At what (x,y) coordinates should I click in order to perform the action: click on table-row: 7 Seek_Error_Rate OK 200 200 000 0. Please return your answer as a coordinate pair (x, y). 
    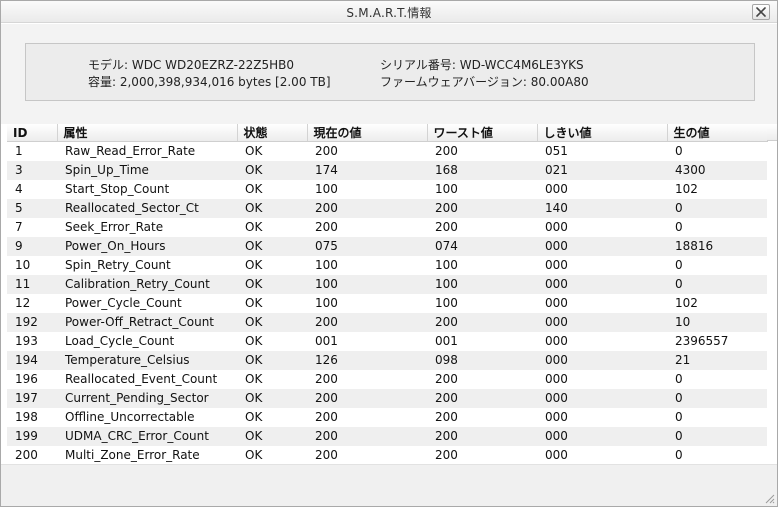
    Looking at the image, I should click on (387, 227).